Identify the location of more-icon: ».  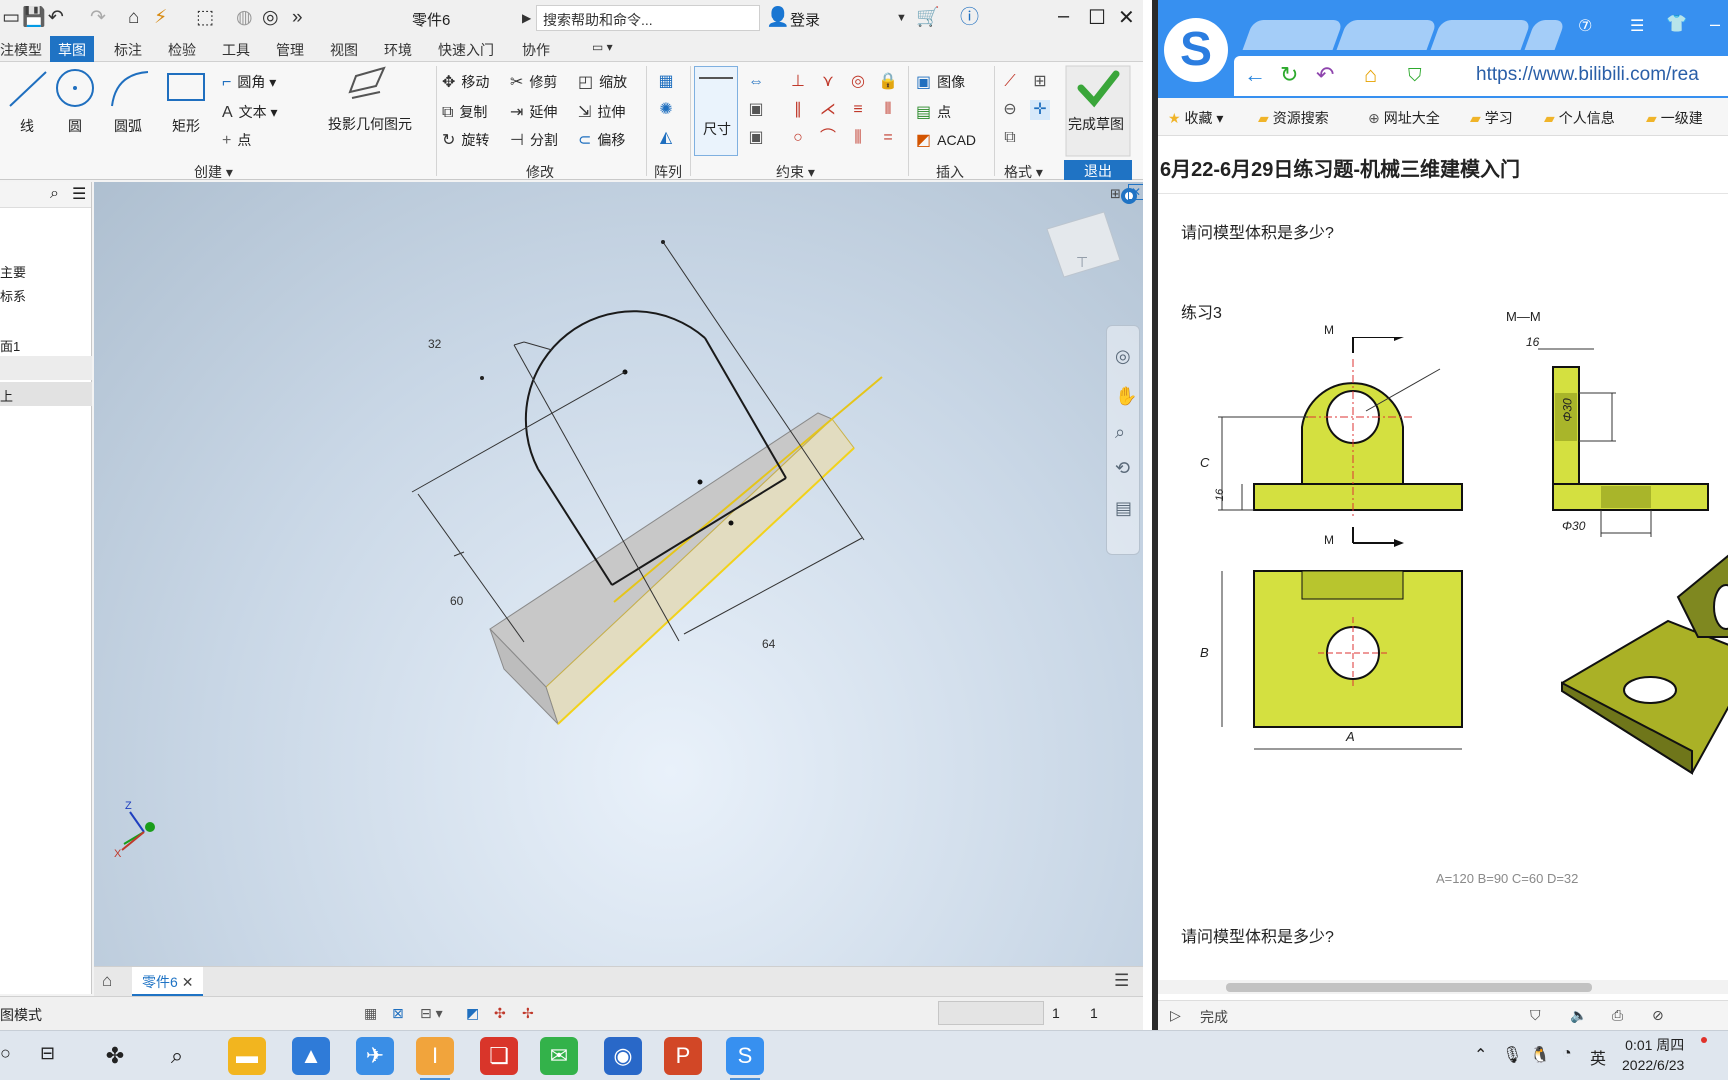
(297, 18).